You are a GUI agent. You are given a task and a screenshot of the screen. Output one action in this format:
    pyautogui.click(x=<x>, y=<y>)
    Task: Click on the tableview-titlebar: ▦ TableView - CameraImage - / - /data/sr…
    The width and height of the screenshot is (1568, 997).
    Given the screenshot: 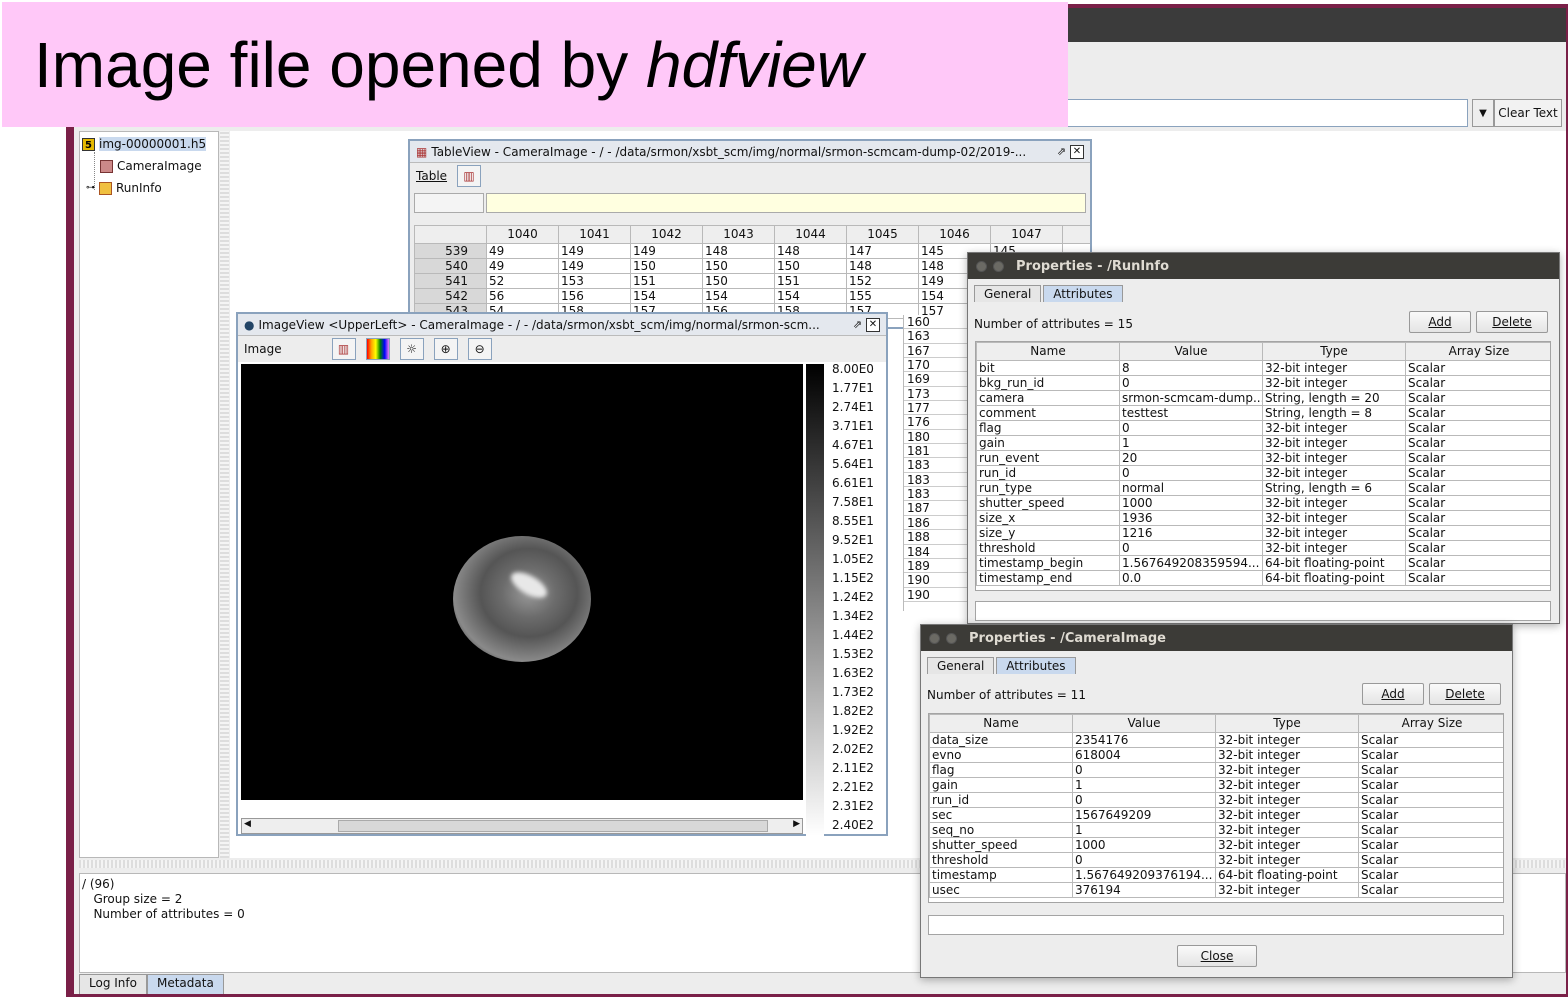 What is the action you would take?
    pyautogui.click(x=750, y=152)
    